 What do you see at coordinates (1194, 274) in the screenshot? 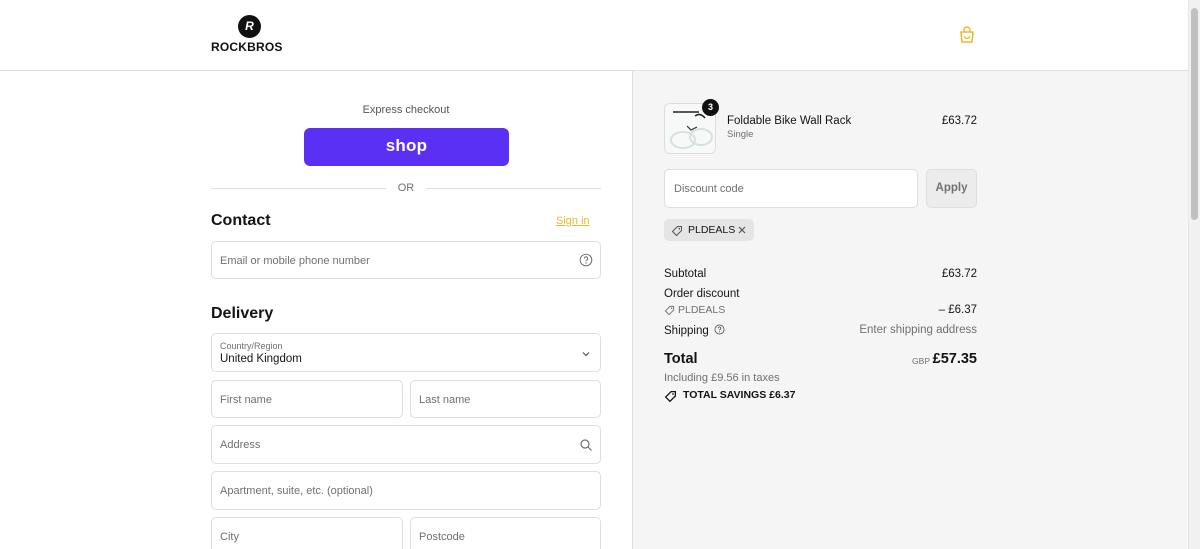
I see `page-scrollbar` at bounding box center [1194, 274].